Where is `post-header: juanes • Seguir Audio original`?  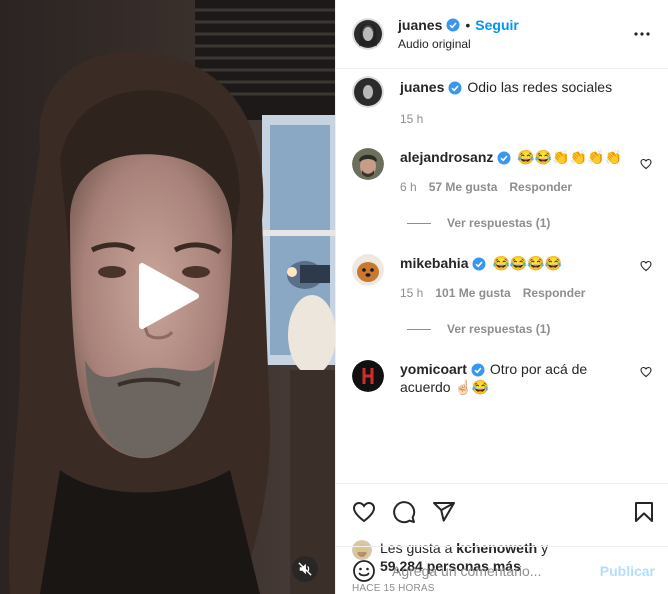
post-header: juanes • Seguir Audio original is located at coordinates (502, 34).